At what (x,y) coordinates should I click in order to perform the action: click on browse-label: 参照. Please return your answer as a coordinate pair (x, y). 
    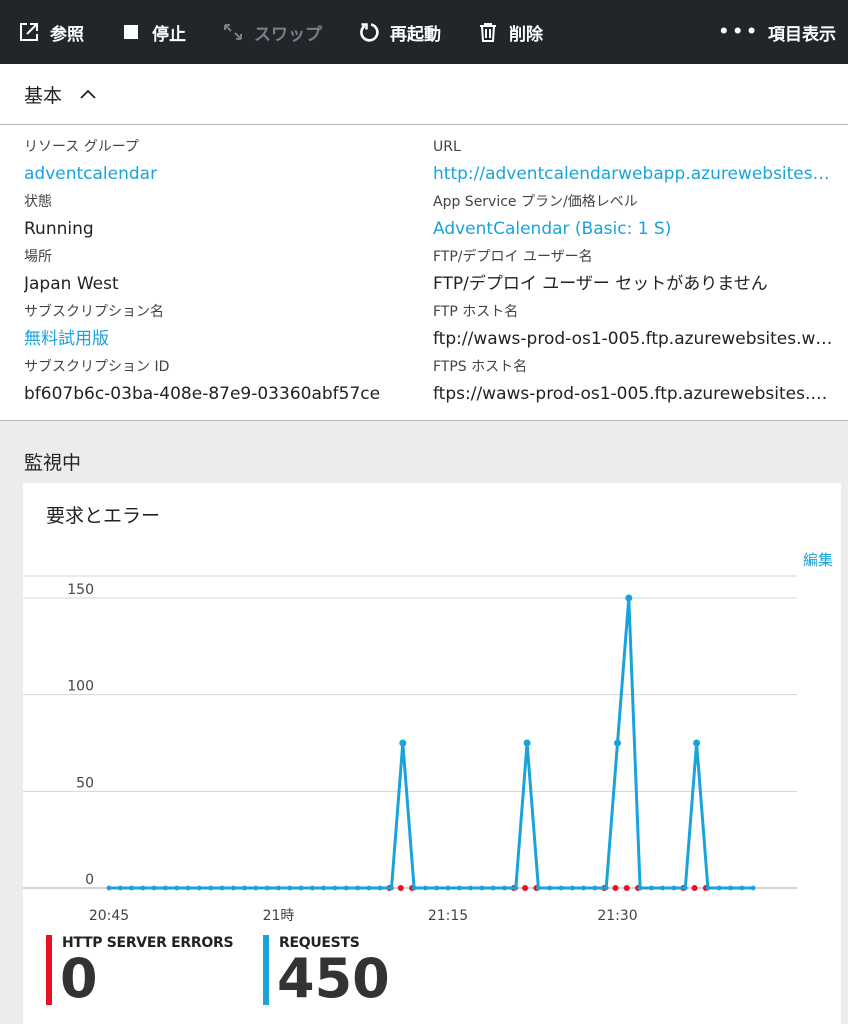
    Looking at the image, I should click on (67, 34).